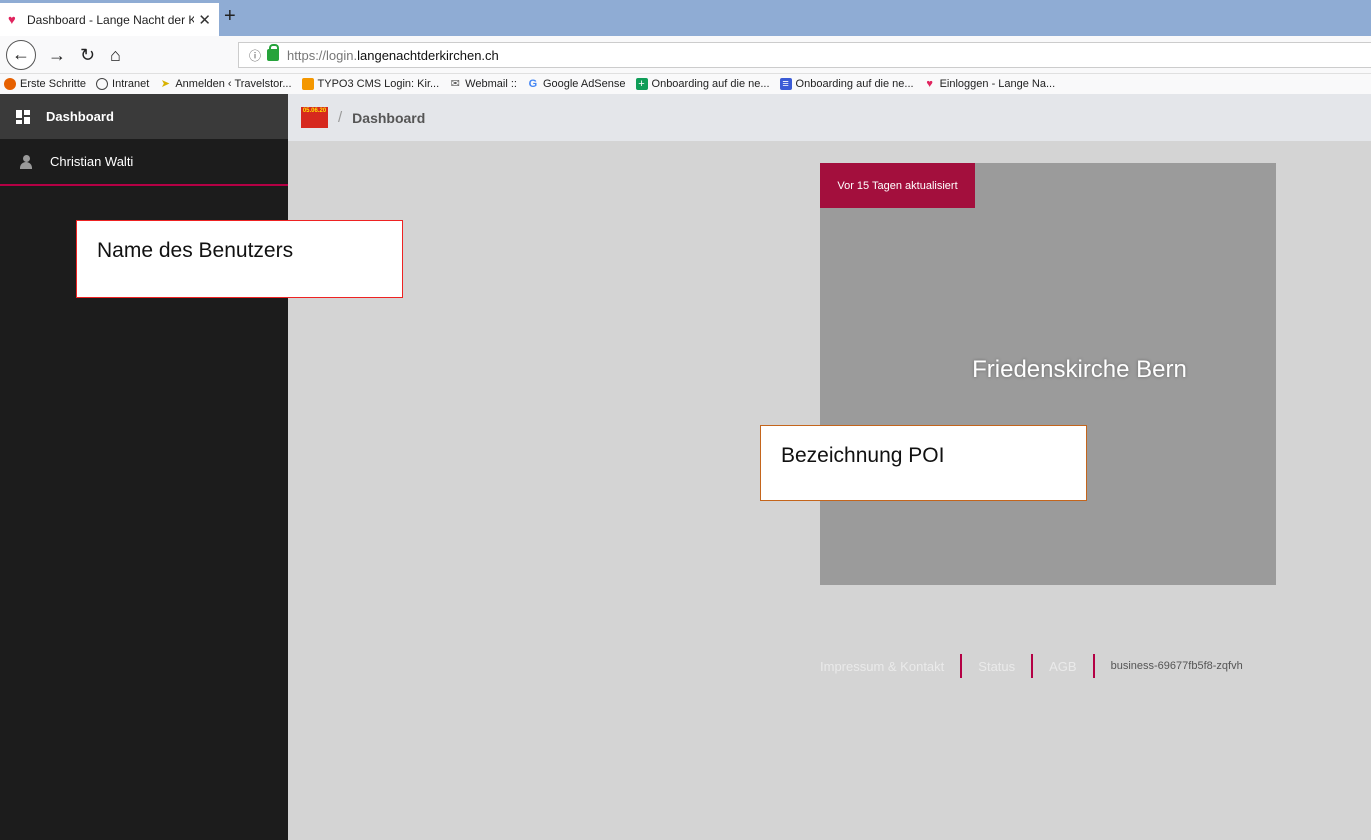  I want to click on tab-title: Dashboard - Lange Nacht der K, so click(111, 19).